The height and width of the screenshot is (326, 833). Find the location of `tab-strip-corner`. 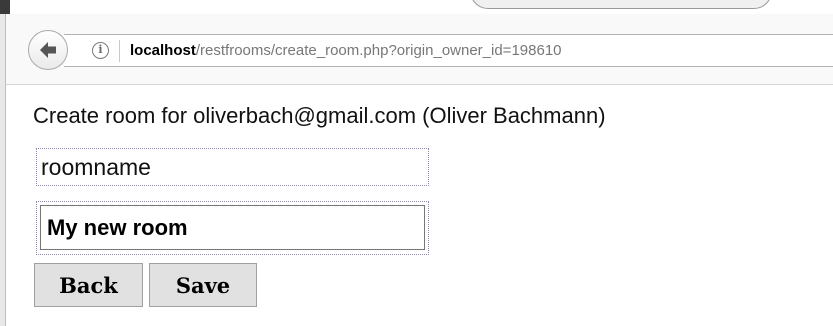

tab-strip-corner is located at coordinates (5, 7).